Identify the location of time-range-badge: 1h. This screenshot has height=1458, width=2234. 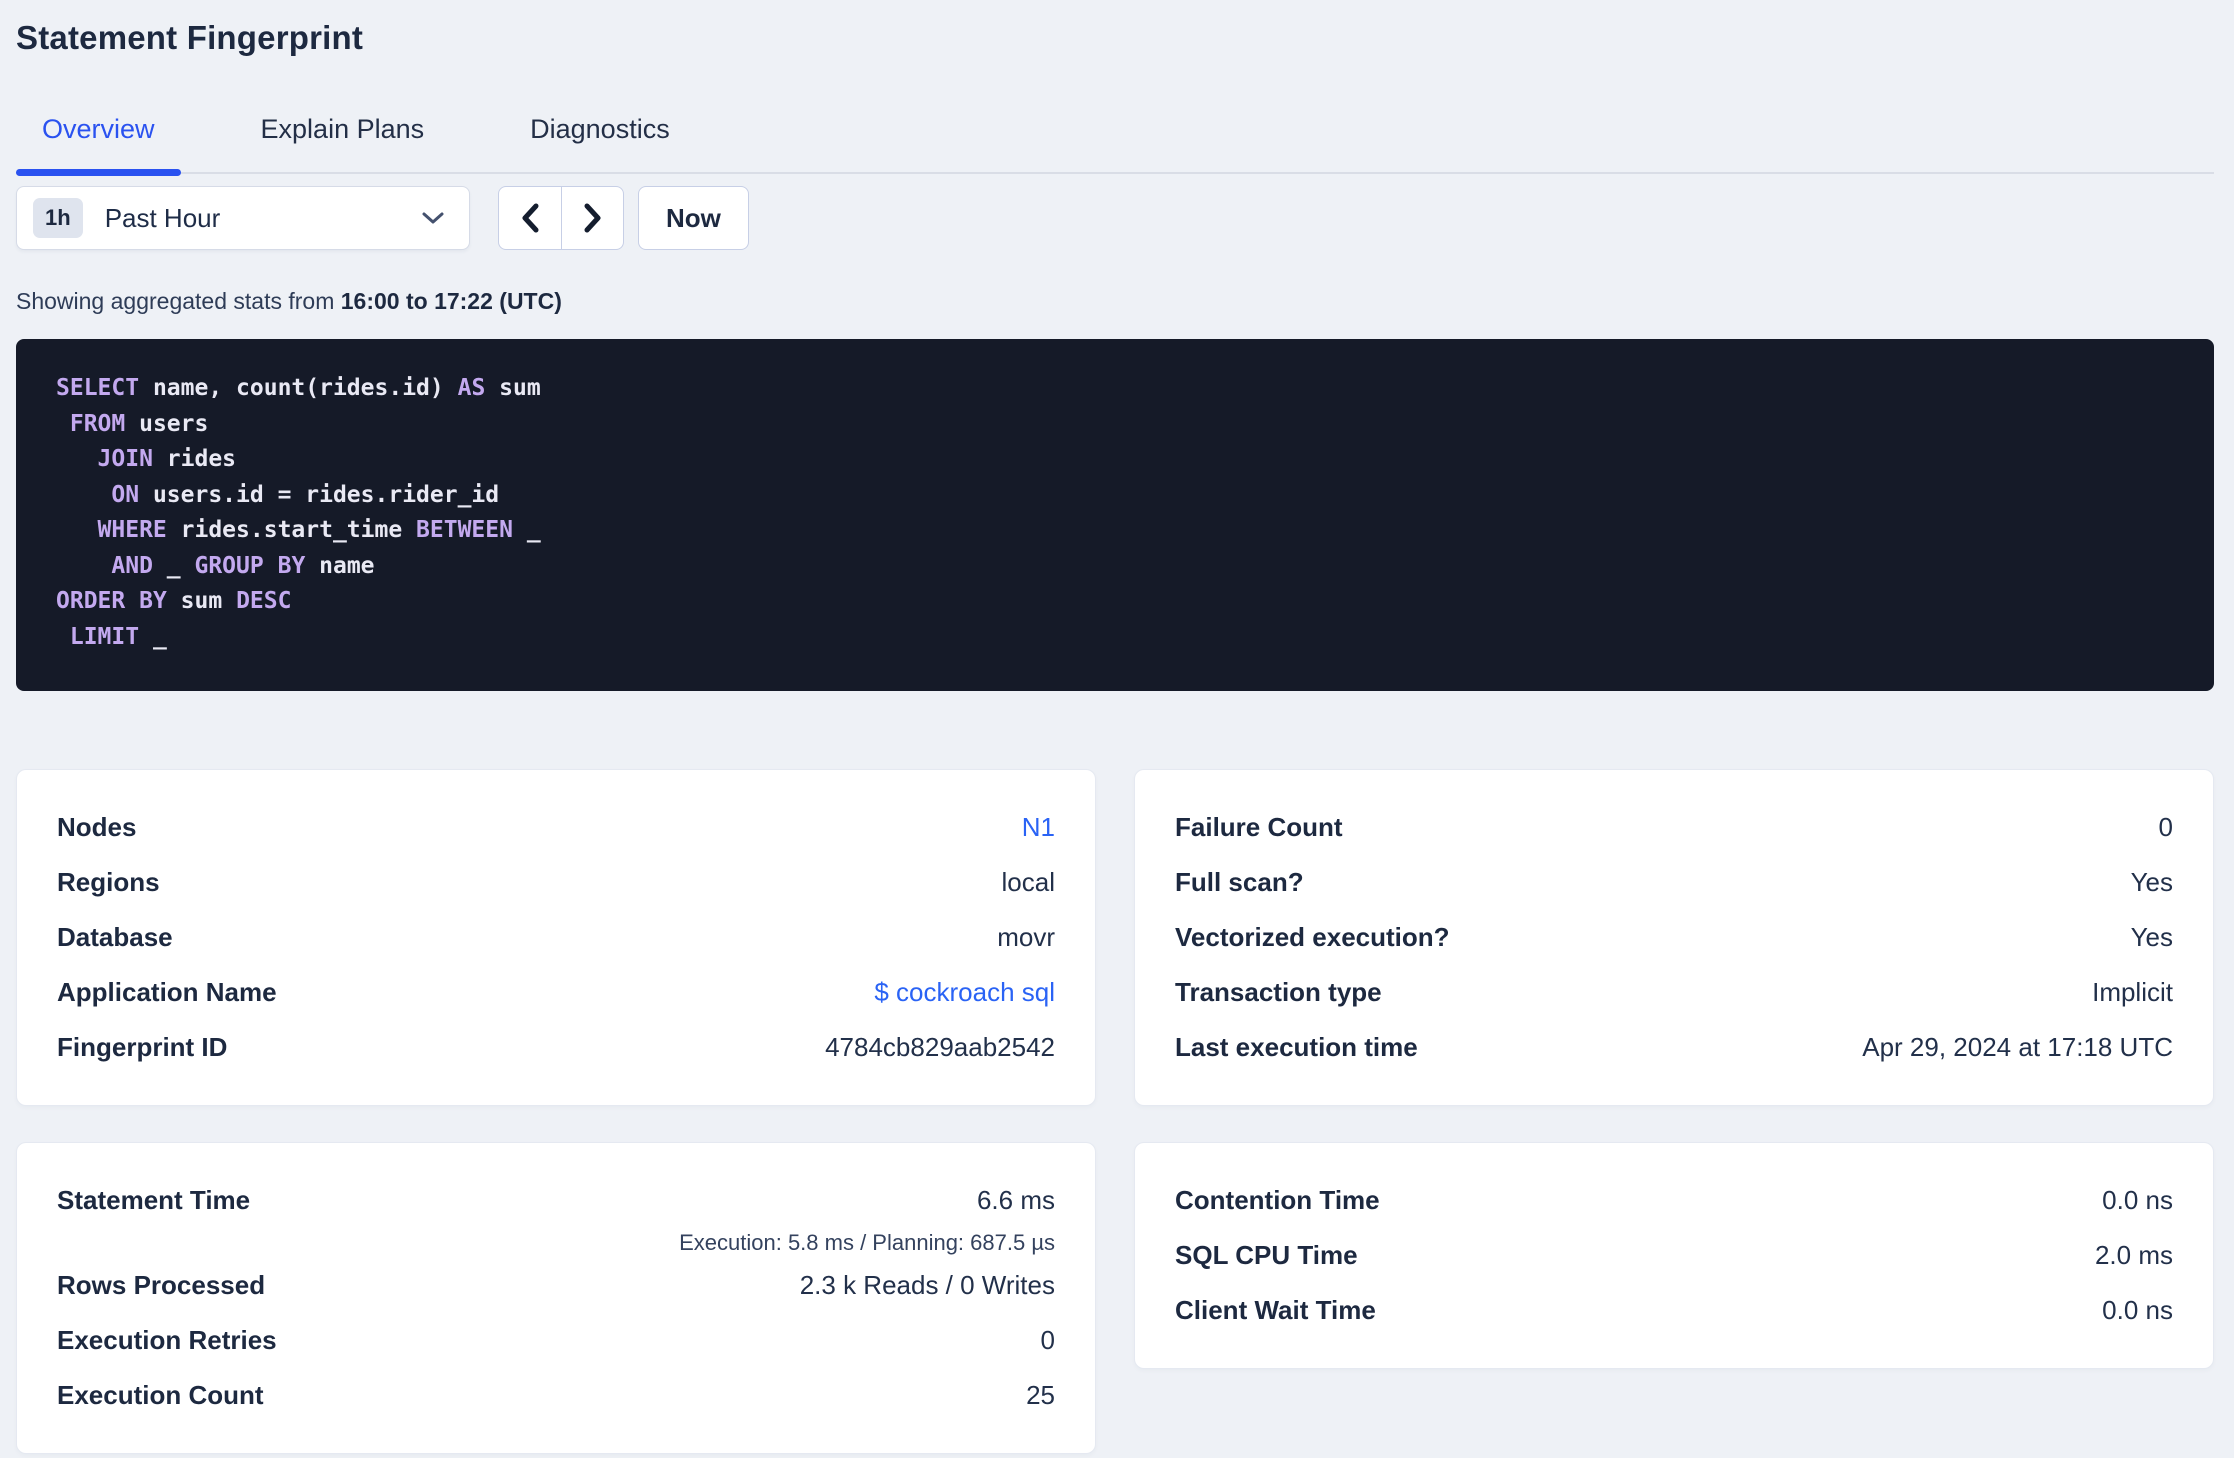
(58, 218).